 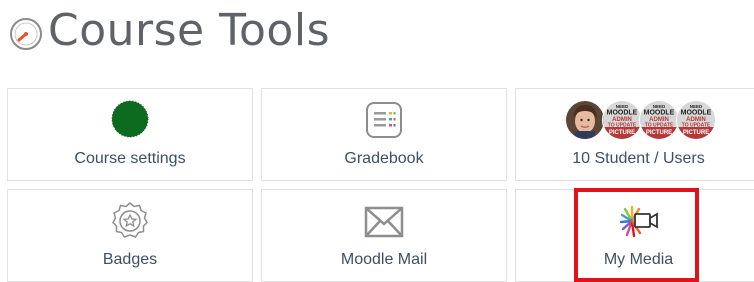 I want to click on tile-course-settings: Course settings, so click(x=130, y=134).